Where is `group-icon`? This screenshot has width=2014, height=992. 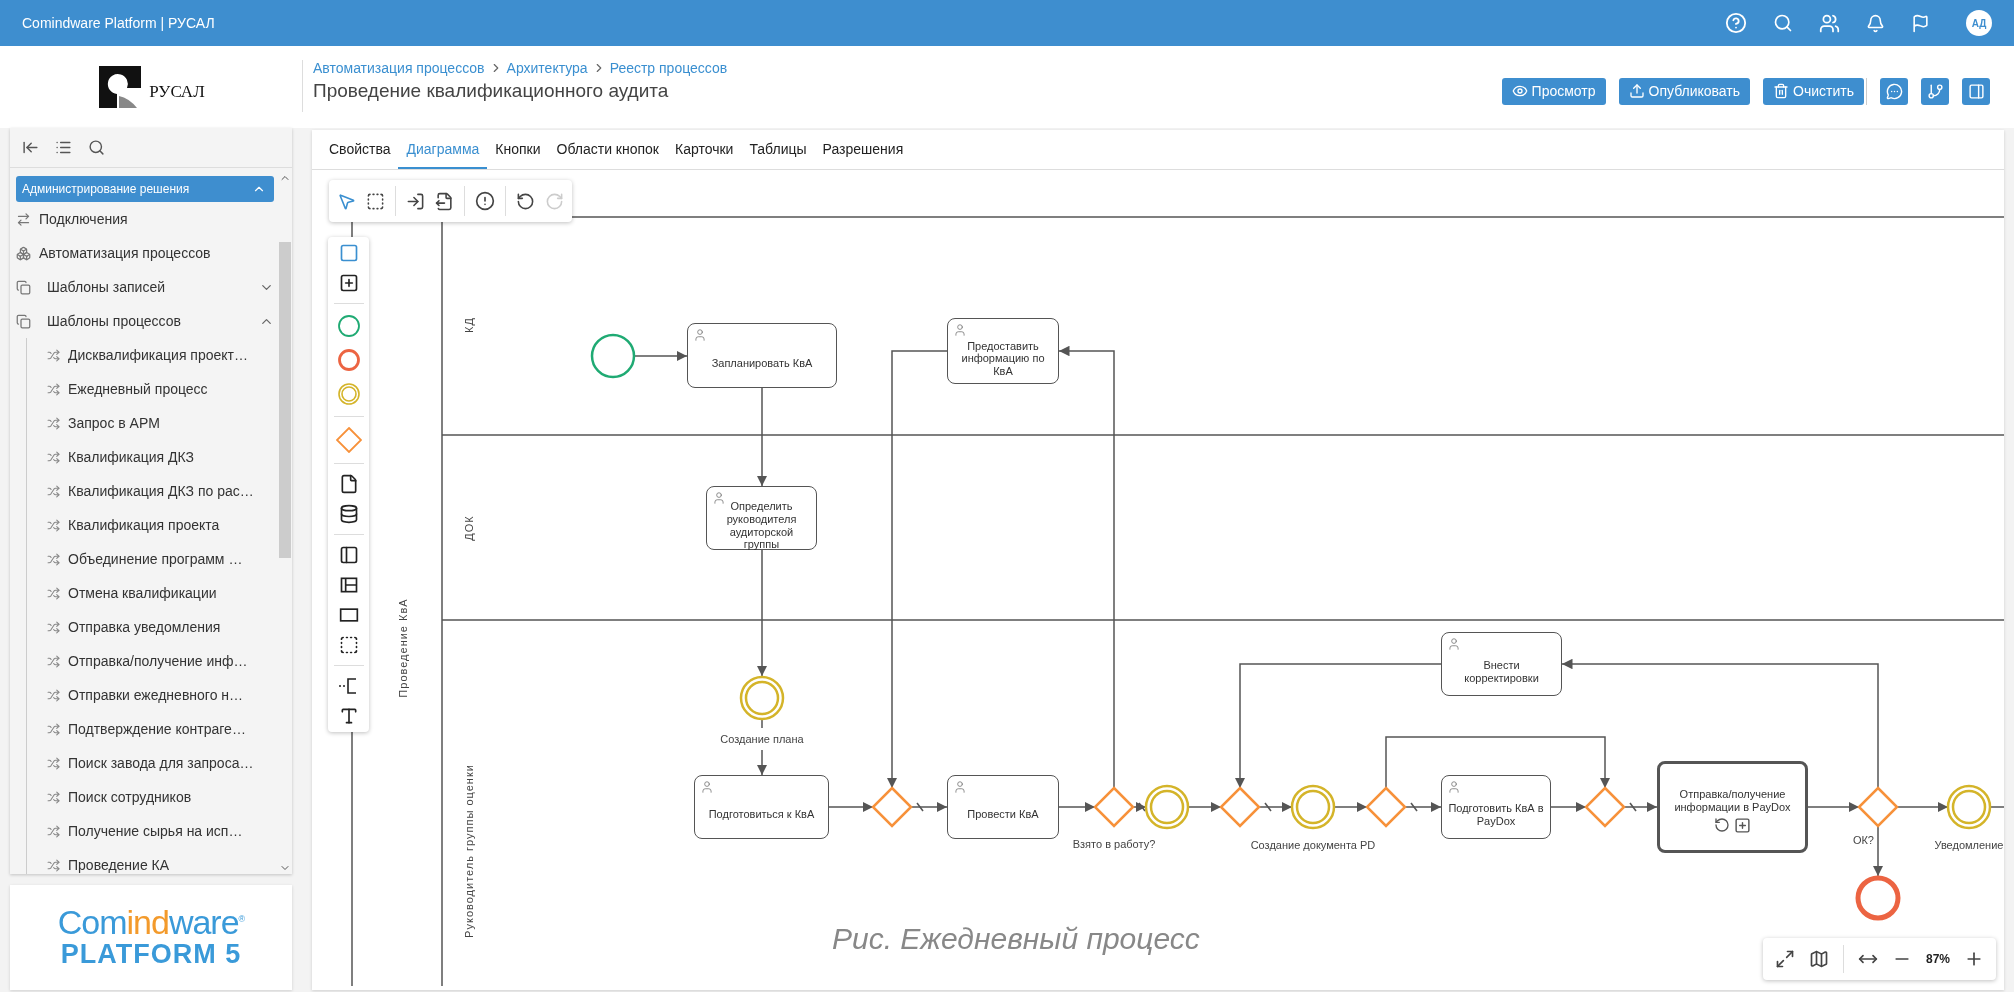 group-icon is located at coordinates (348, 645).